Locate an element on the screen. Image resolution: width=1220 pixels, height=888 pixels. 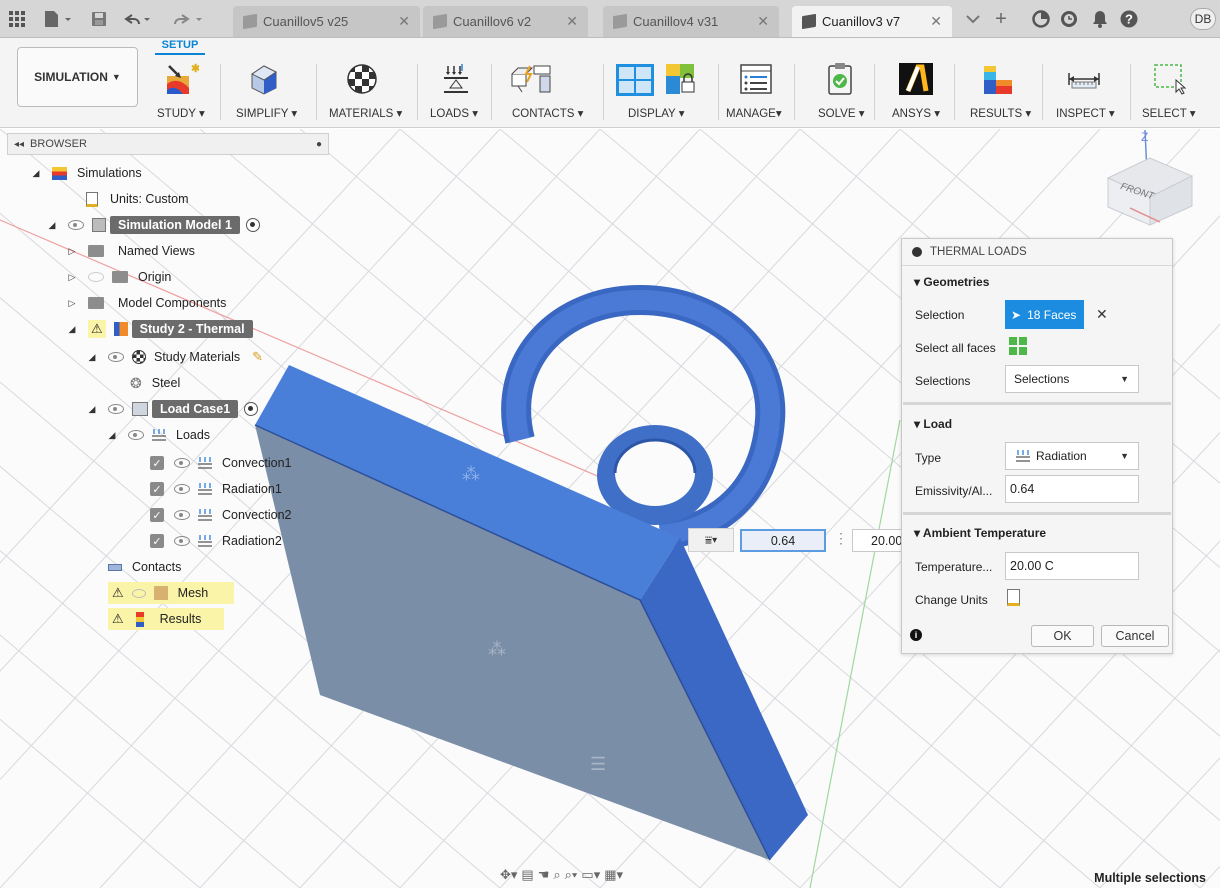
tree-node-load-case: ◢ Load Case1 is located at coordinates (172, 409).